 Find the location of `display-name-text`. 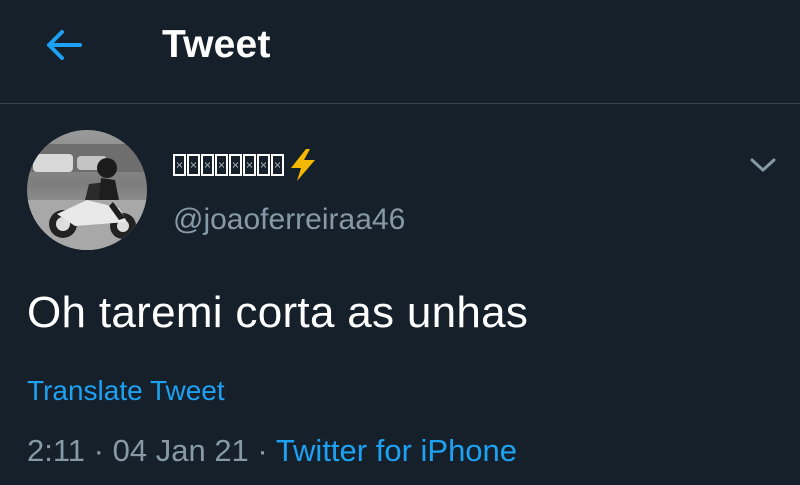

display-name-text is located at coordinates (229, 165).